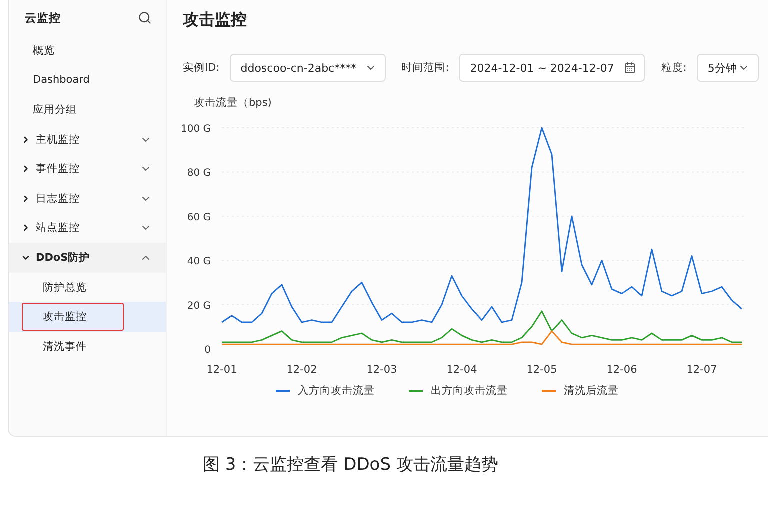 The image size is (768, 512). I want to click on sidebar-item: 站点监控, so click(87, 229).